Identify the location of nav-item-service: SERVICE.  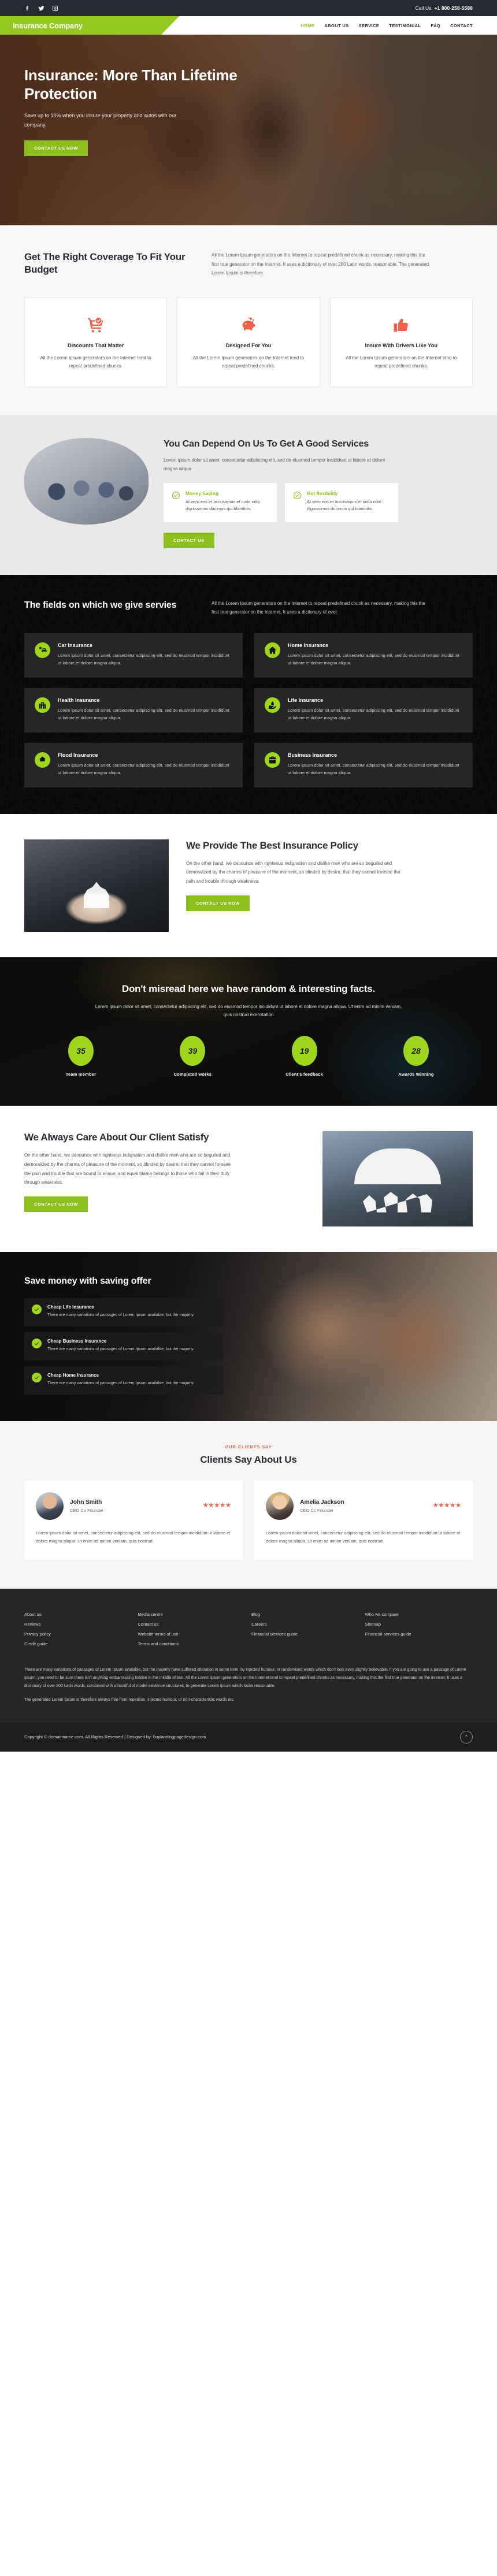
(369, 25).